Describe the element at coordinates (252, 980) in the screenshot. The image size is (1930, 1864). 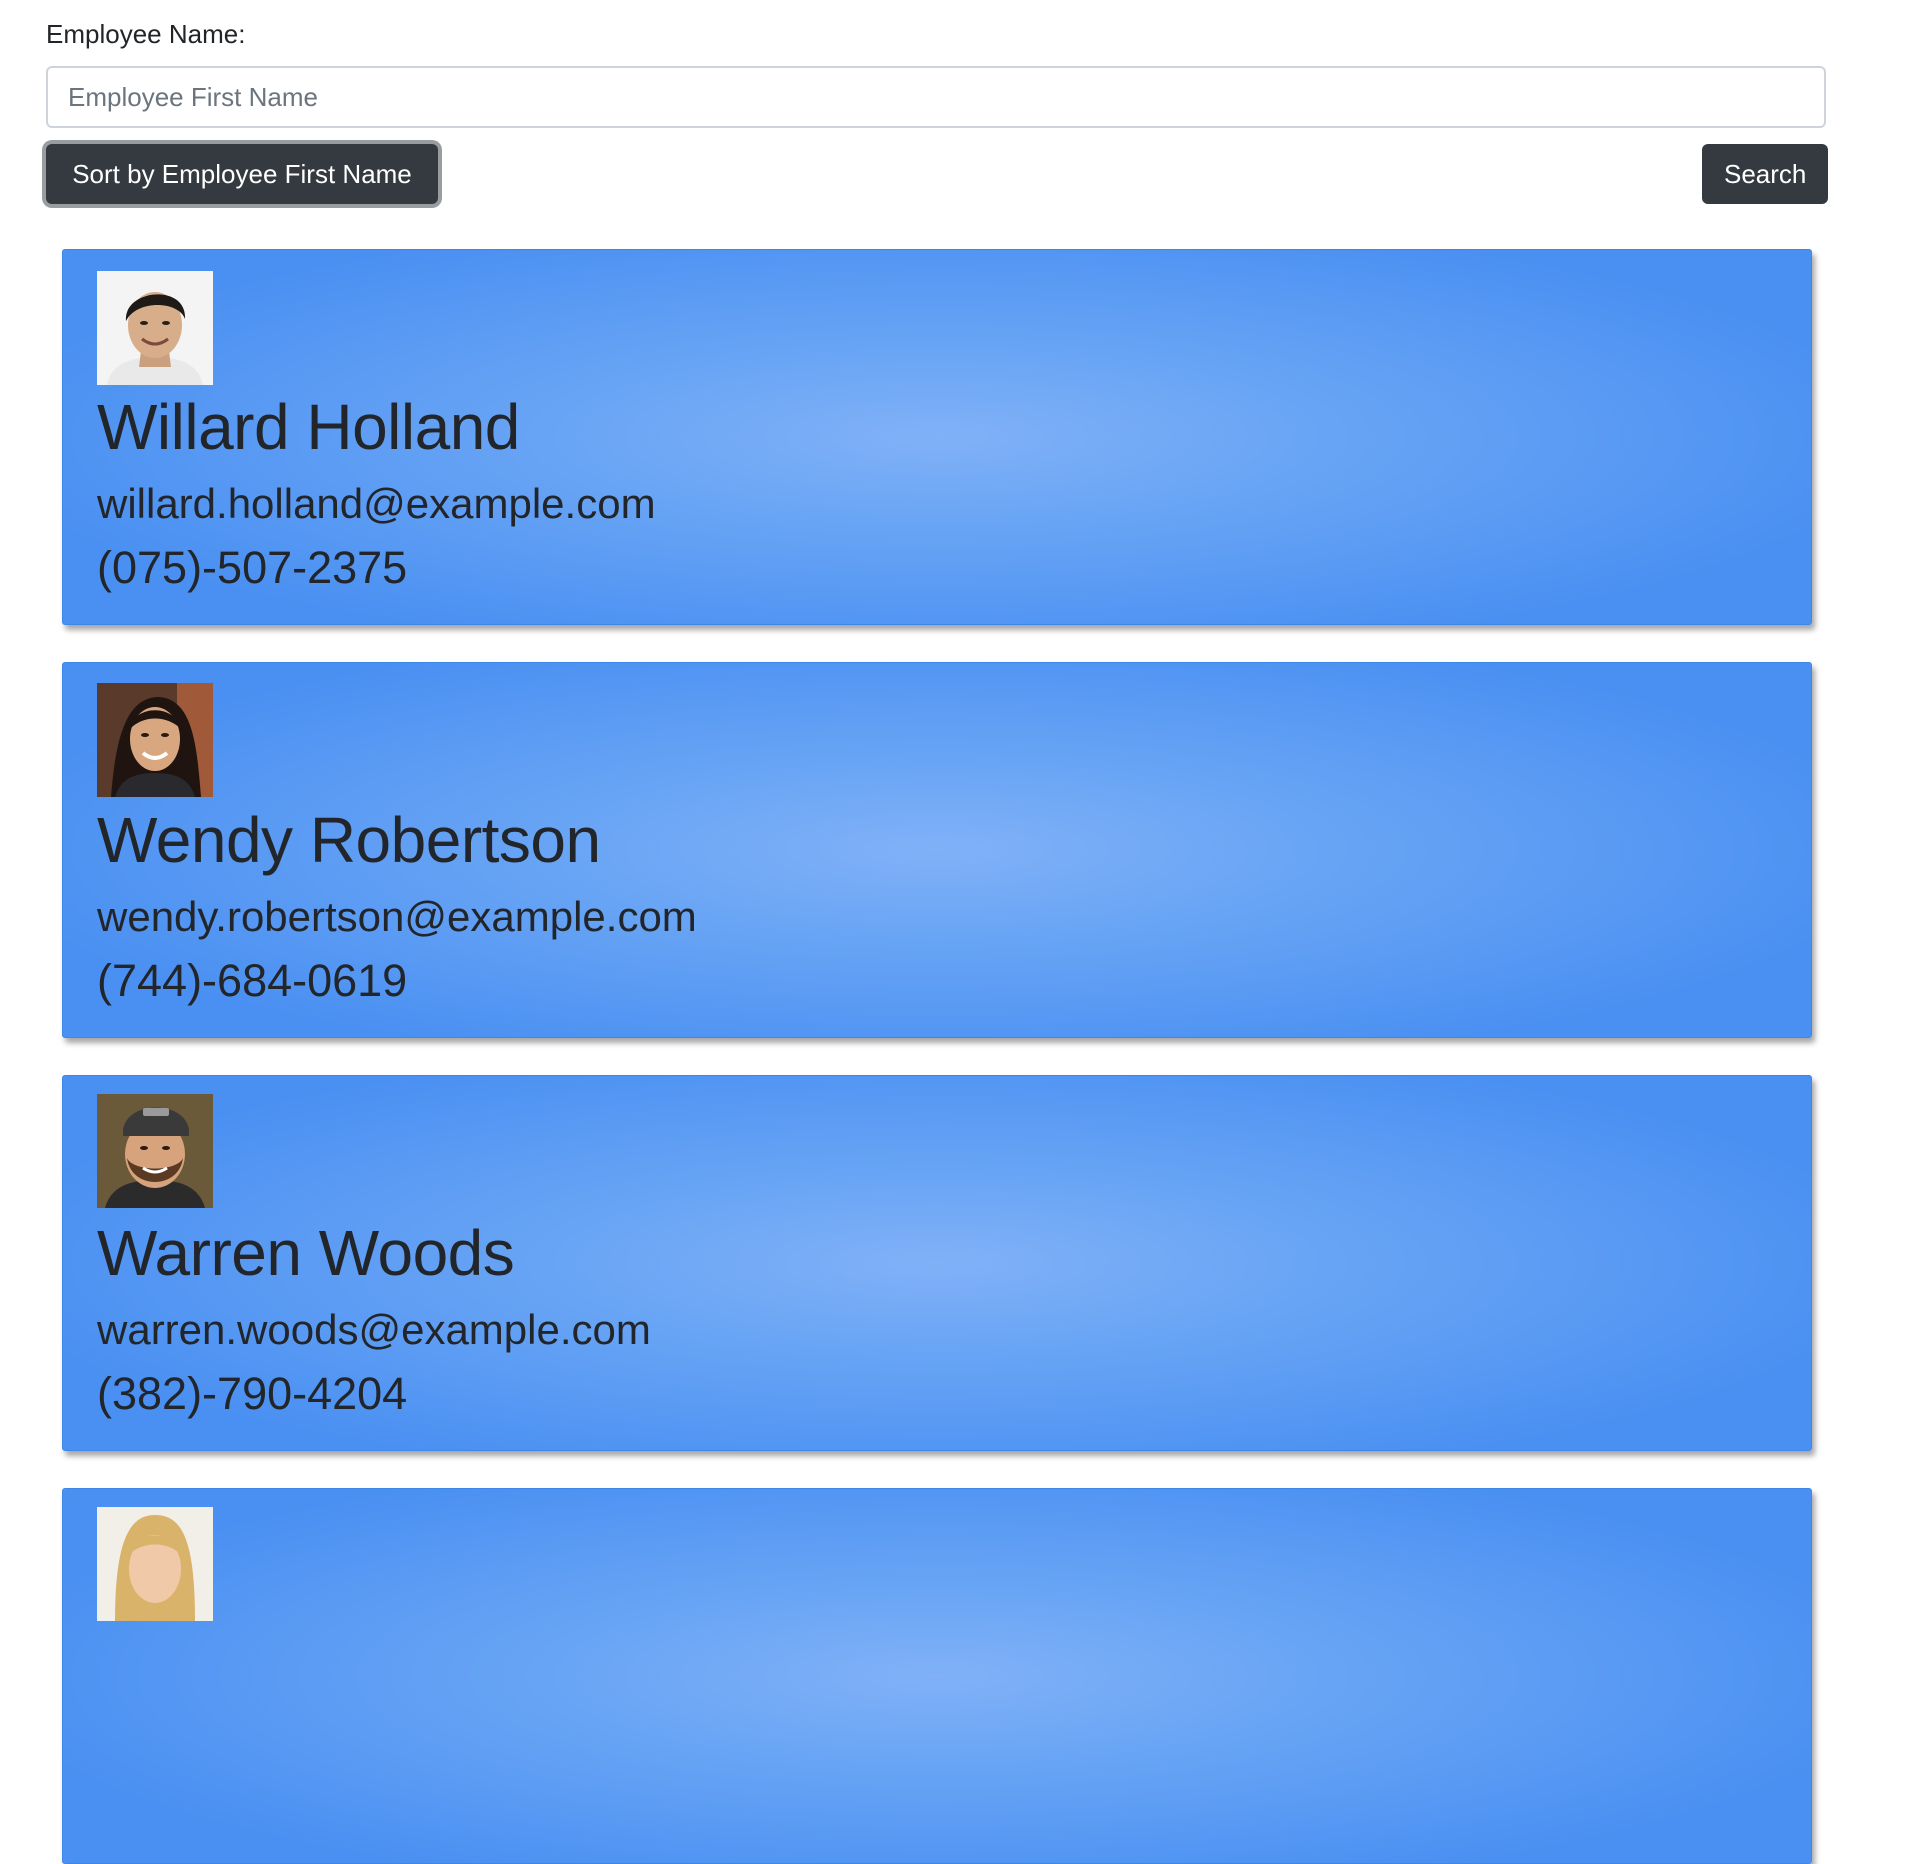
I see `employee-phone: (744)-684-0619` at that location.